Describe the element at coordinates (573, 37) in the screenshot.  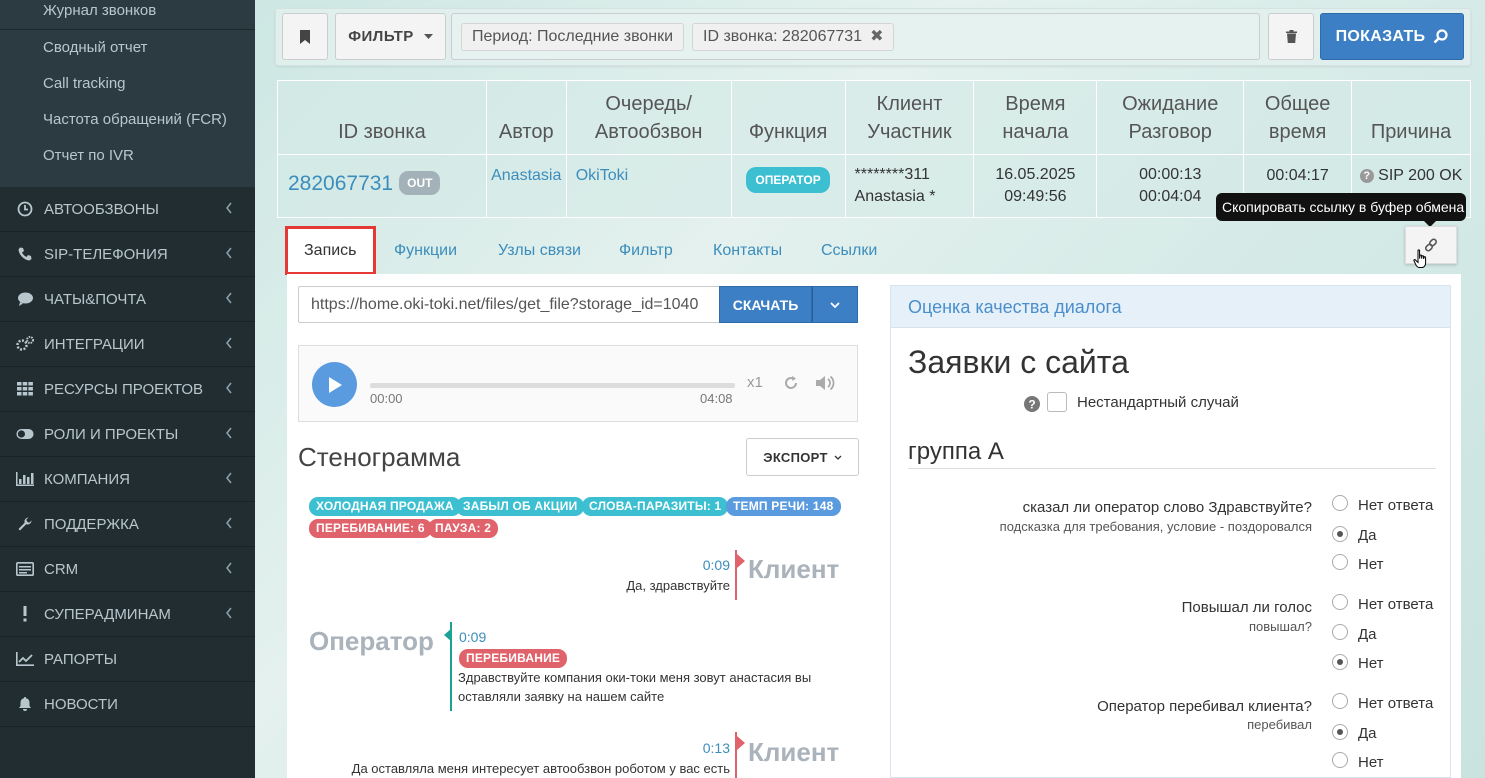
I see `filter-tag-period: Период: Последние звонки` at that location.